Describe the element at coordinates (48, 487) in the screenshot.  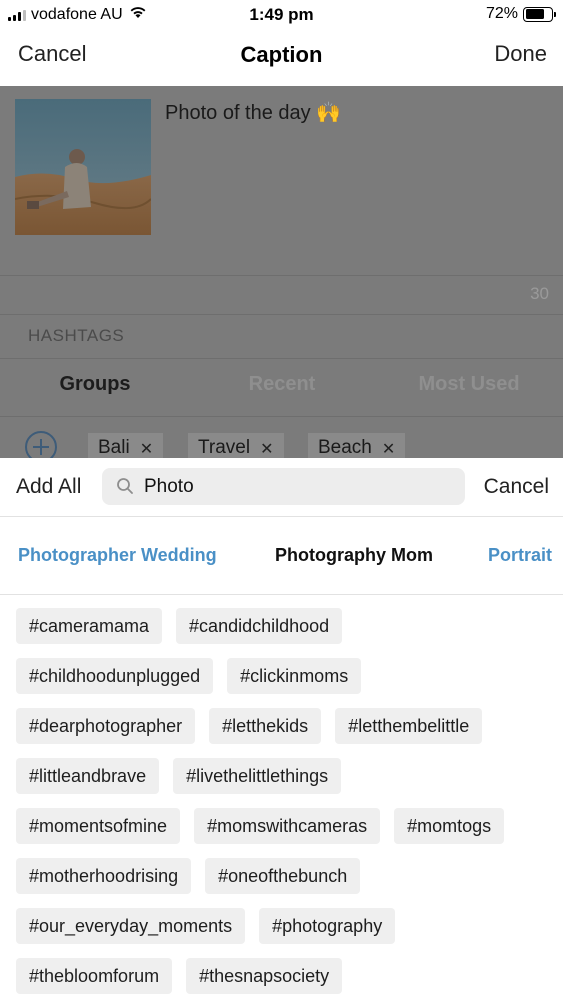
I see `add-all-button: Add All` at that location.